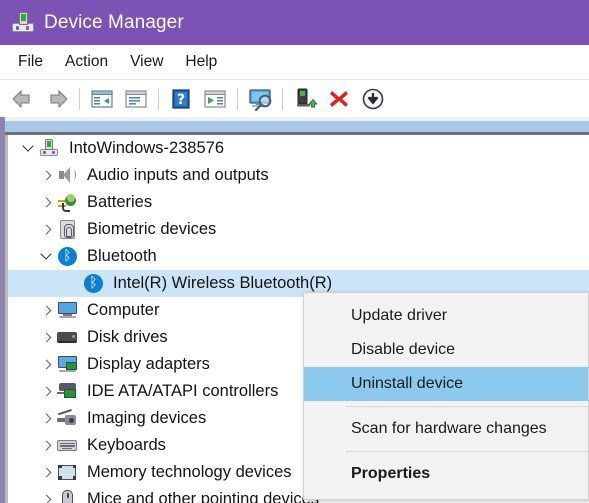  I want to click on tree-item-label: IntoWindows-238576, so click(147, 148).